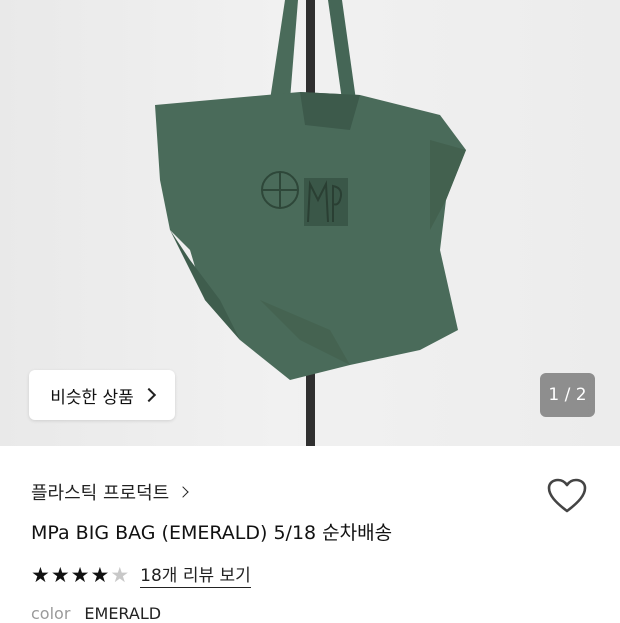 This screenshot has width=620, height=623. Describe the element at coordinates (100, 493) in the screenshot. I see `brand-name: 플라스틱 프로덕트` at that location.